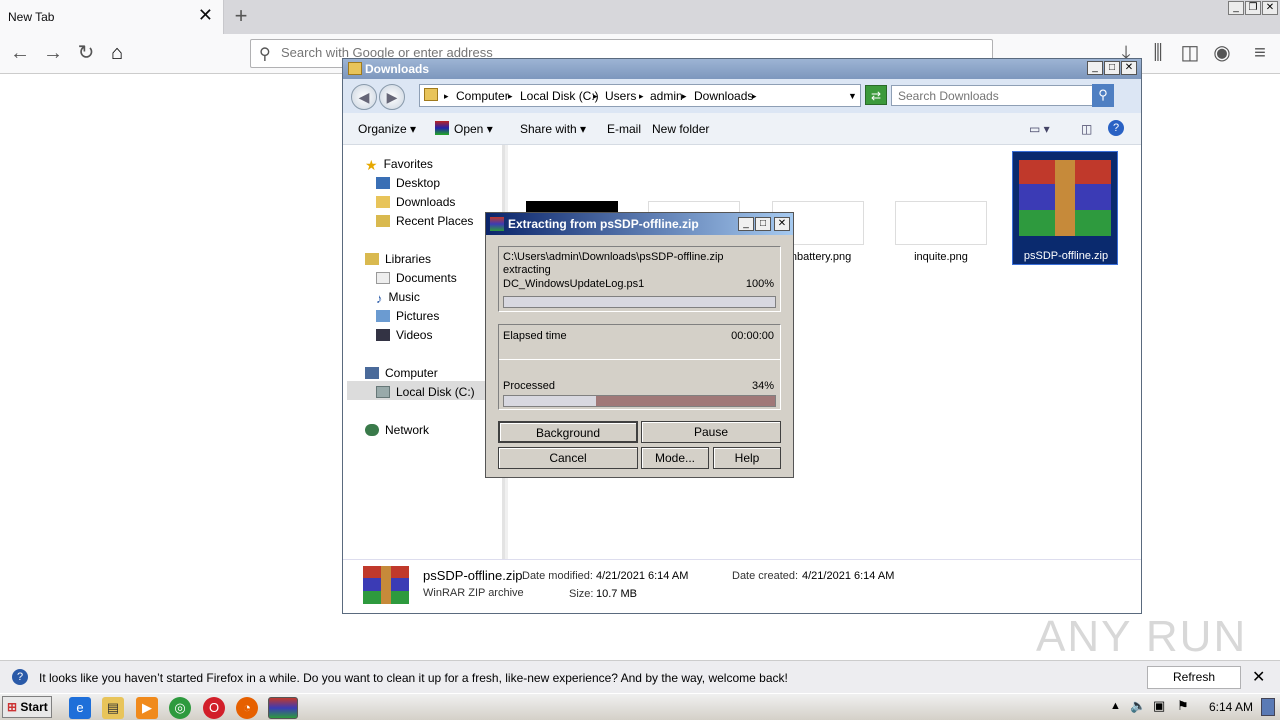 Image resolution: width=1280 pixels, height=720 pixels. I want to click on explorer-back-icon: ◀, so click(364, 97).